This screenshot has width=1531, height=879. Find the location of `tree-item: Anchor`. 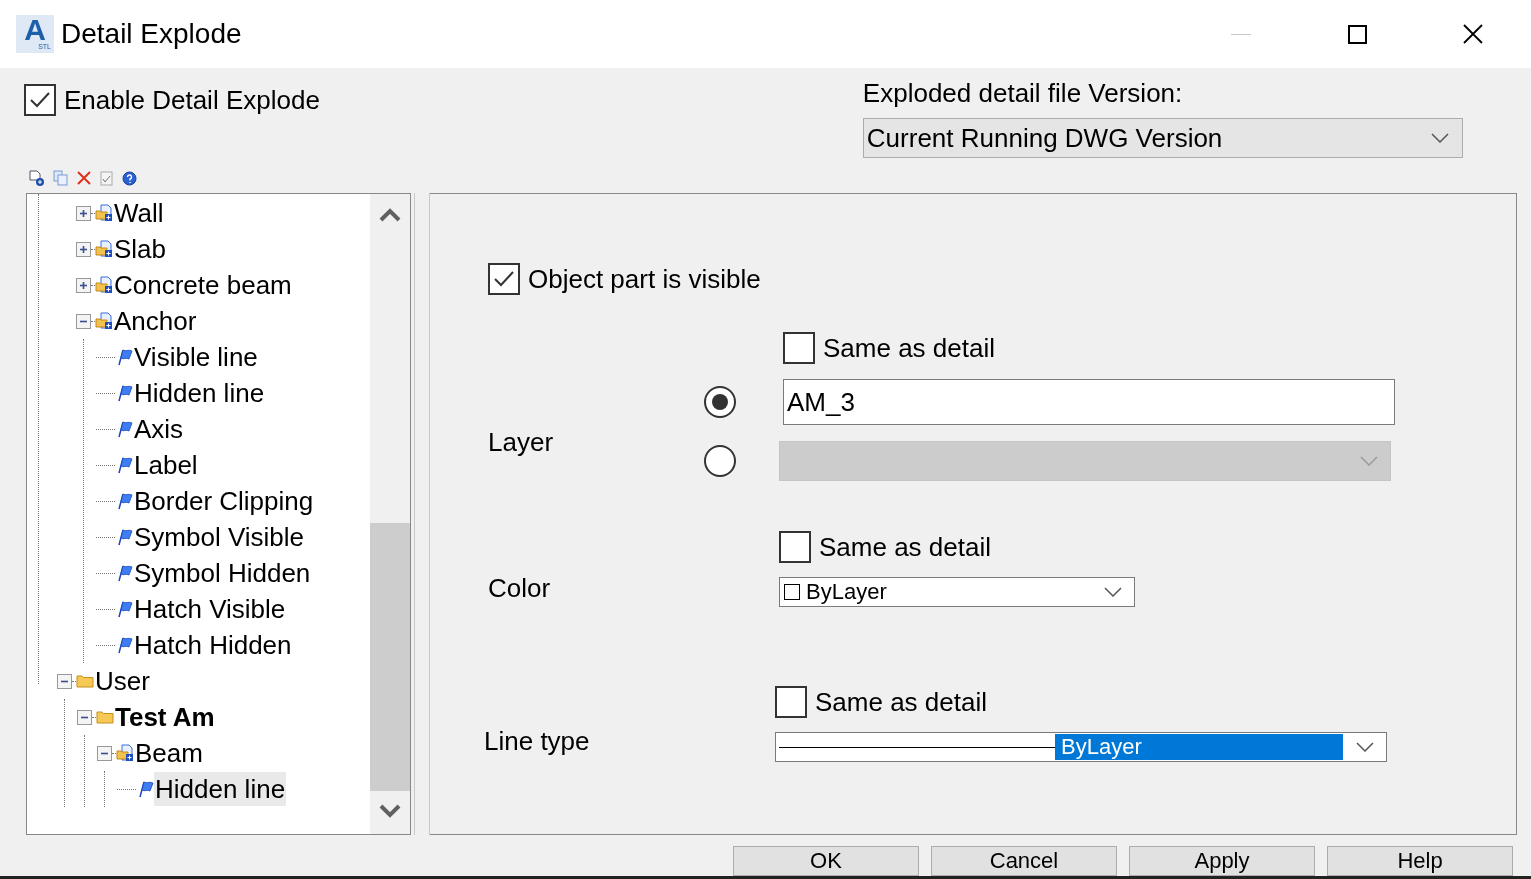

tree-item: Anchor is located at coordinates (155, 321).